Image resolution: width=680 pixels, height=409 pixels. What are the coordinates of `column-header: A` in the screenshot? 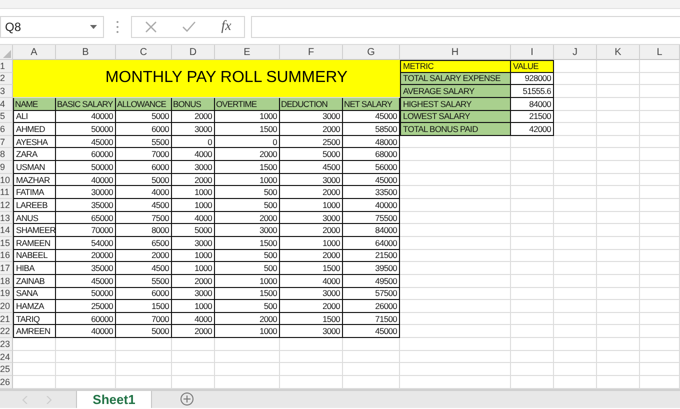 It's located at (34, 52).